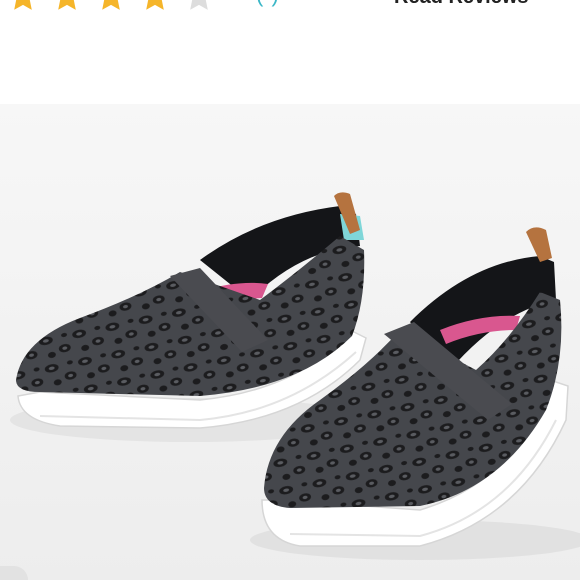  I want to click on star-rating, so click(116, 5).